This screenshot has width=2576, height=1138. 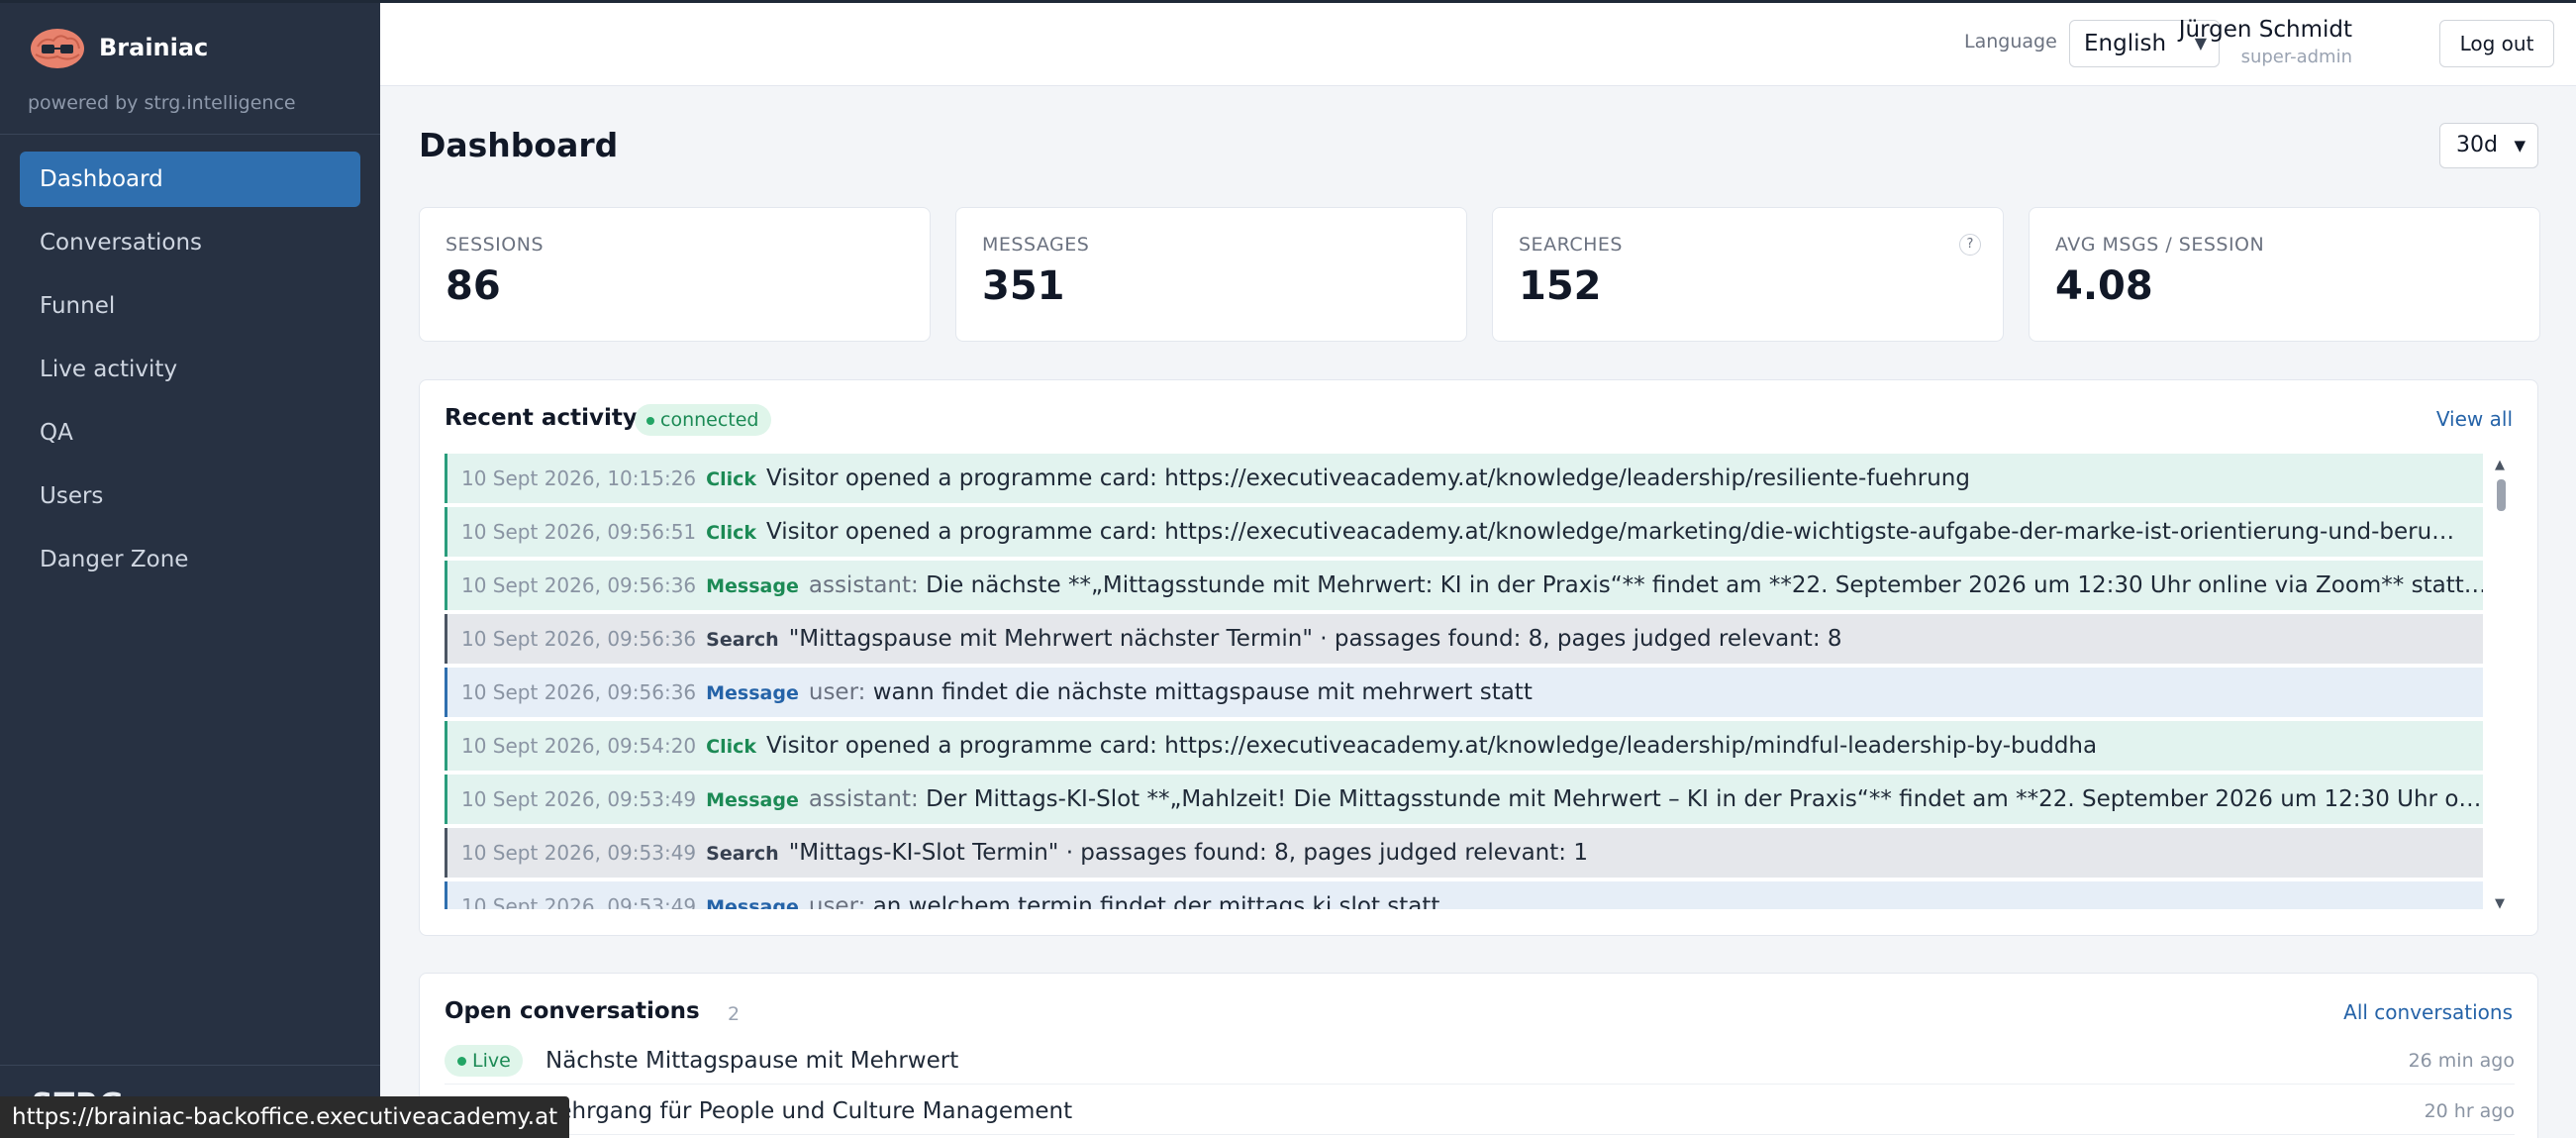 I want to click on open-conversations-count: 2, so click(x=735, y=1014).